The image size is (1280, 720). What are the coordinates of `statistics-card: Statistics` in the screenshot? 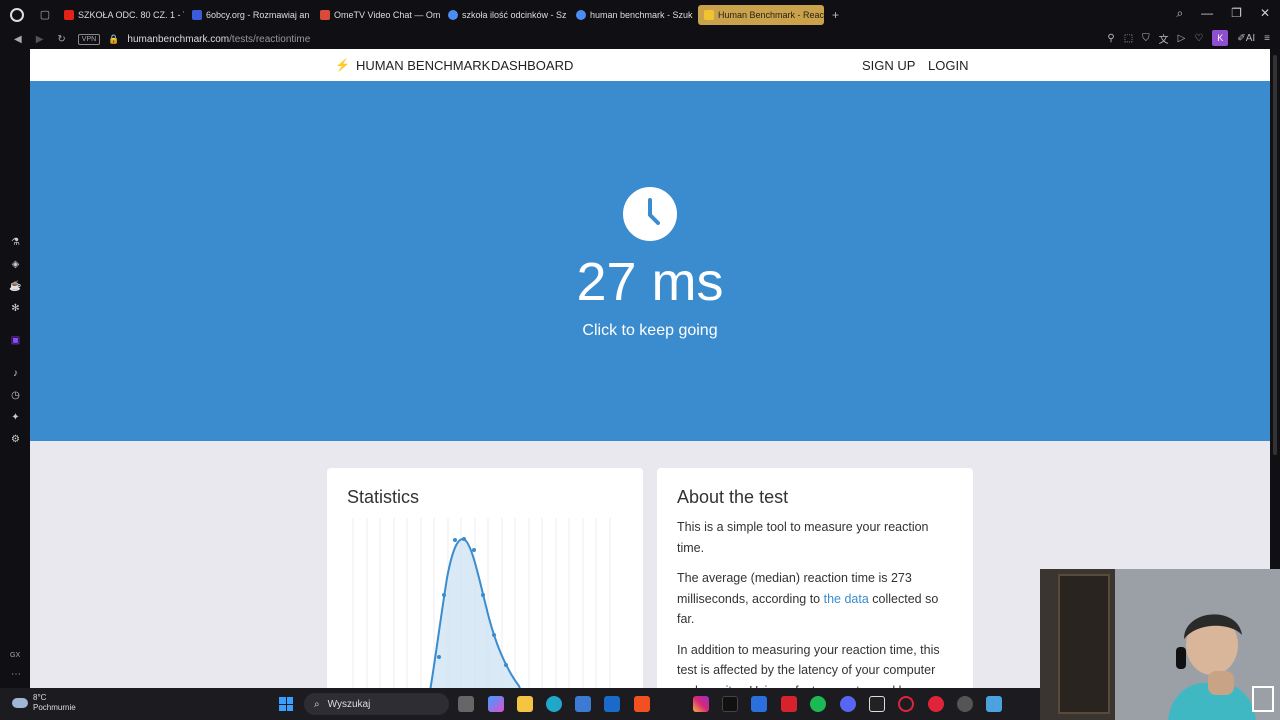 It's located at (485, 578).